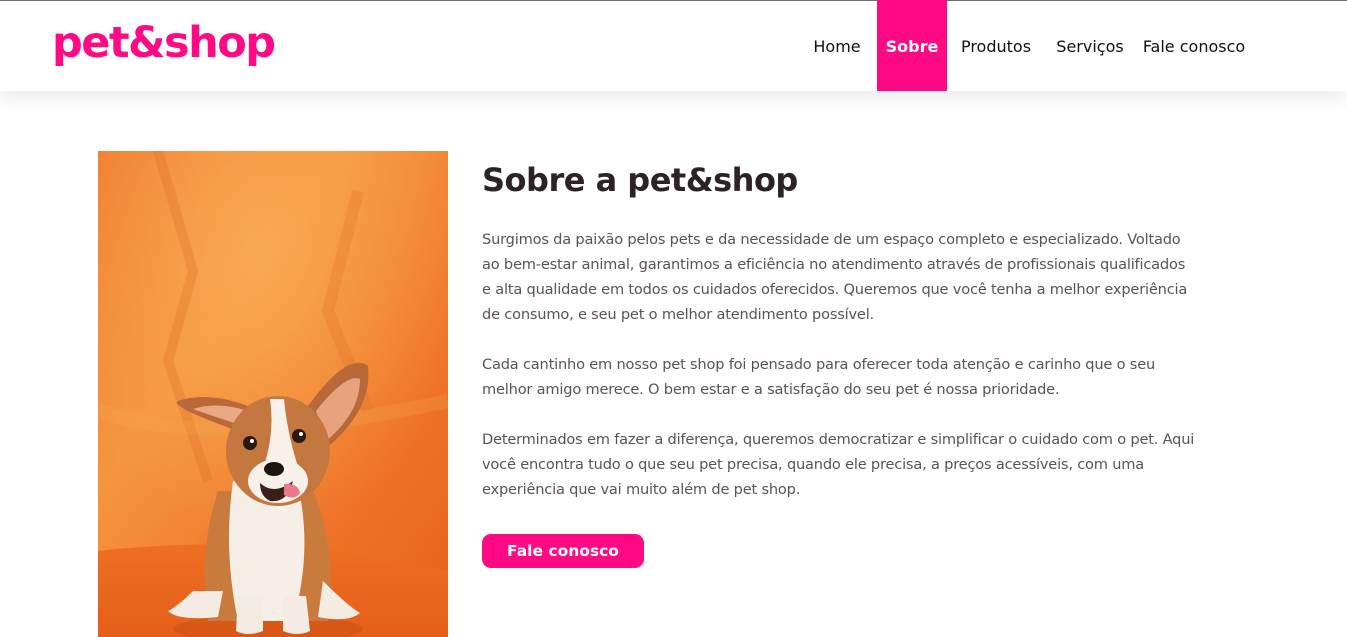 This screenshot has width=1347, height=637. What do you see at coordinates (563, 551) in the screenshot?
I see `fale-conosco-button: Fale conosco` at bounding box center [563, 551].